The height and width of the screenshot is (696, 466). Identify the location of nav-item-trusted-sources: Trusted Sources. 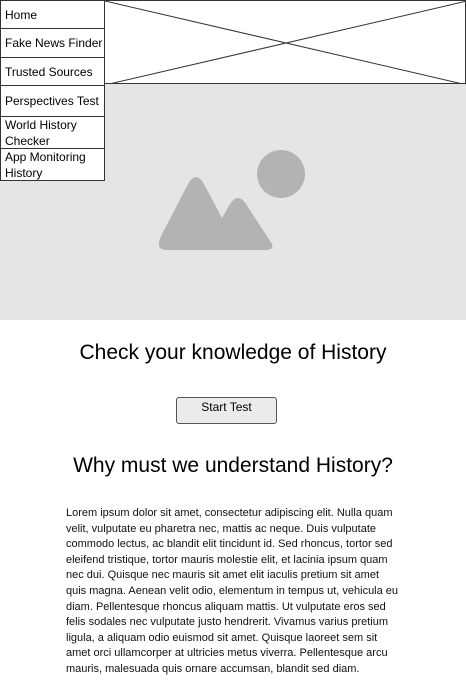
(52, 72).